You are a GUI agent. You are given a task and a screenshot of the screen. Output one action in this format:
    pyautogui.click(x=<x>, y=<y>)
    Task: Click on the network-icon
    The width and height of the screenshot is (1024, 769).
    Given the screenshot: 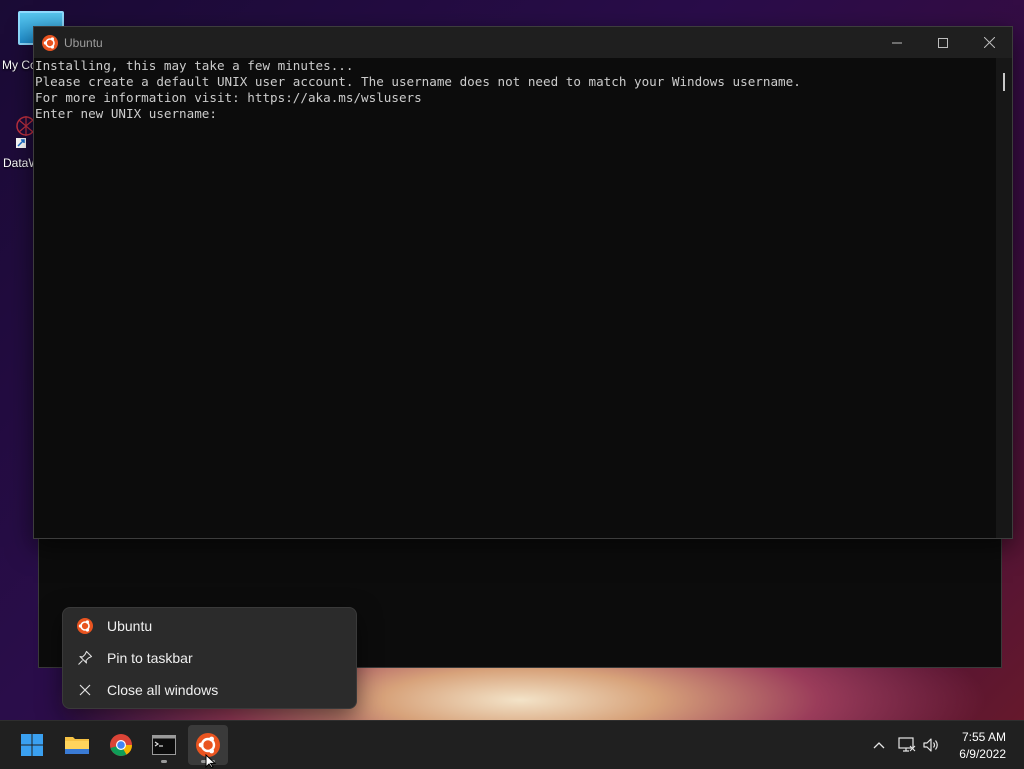 What is the action you would take?
    pyautogui.click(x=907, y=744)
    